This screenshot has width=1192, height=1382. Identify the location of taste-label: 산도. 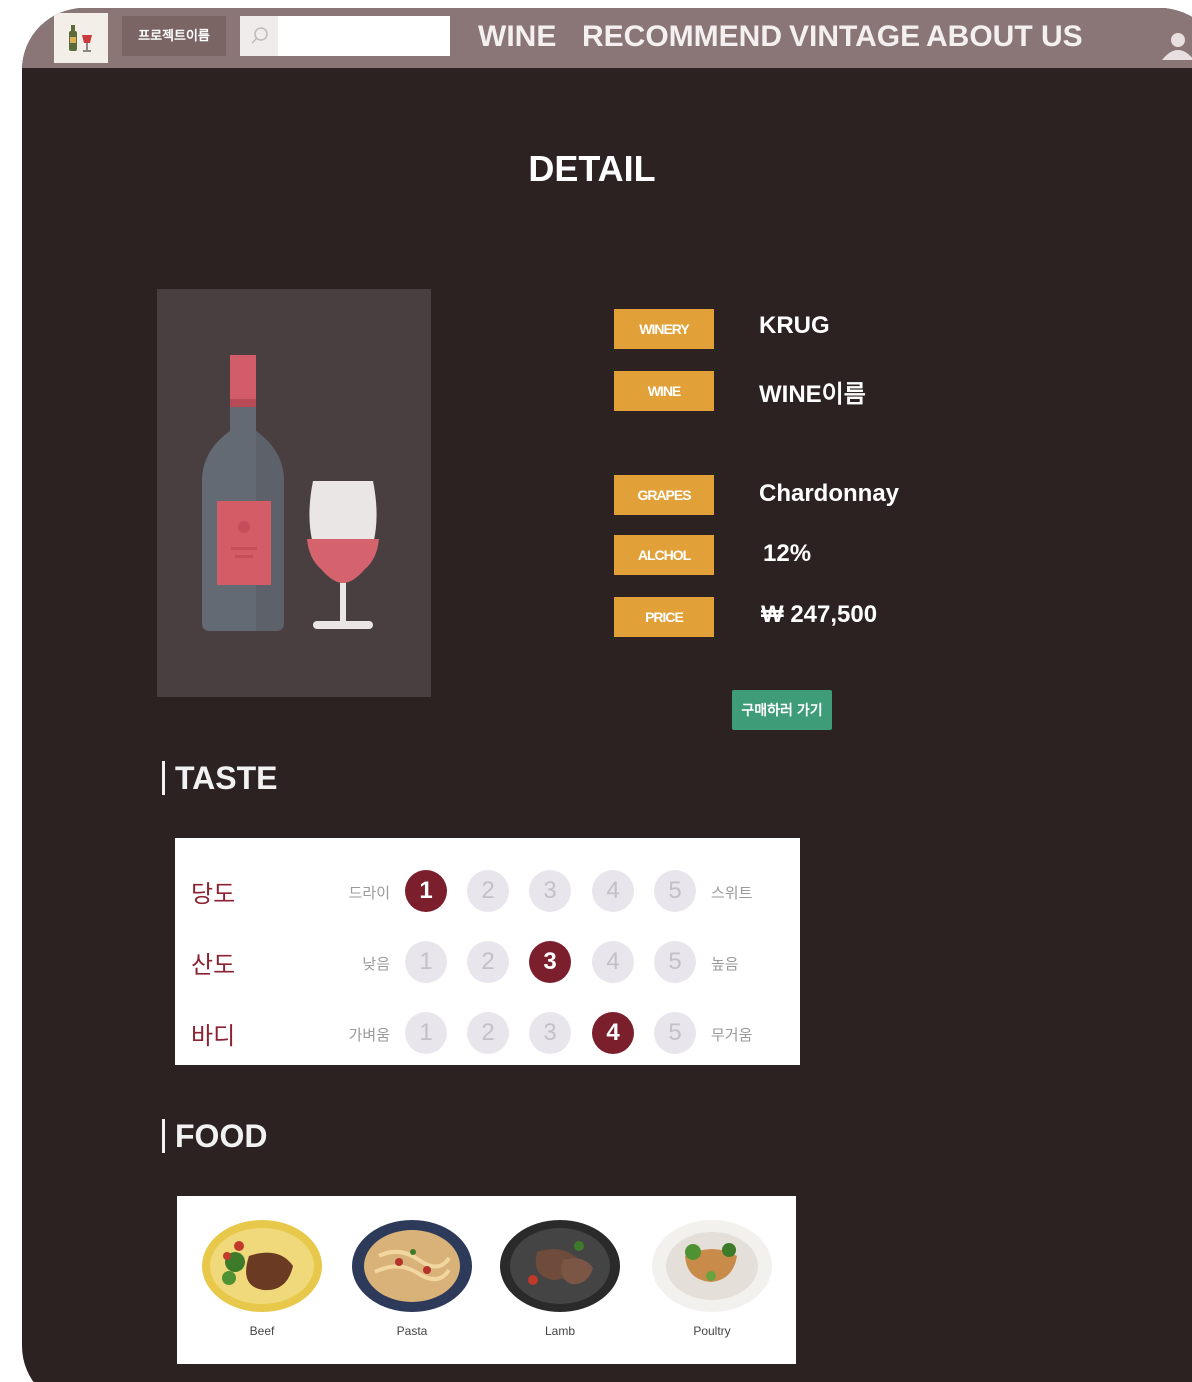
(213, 965).